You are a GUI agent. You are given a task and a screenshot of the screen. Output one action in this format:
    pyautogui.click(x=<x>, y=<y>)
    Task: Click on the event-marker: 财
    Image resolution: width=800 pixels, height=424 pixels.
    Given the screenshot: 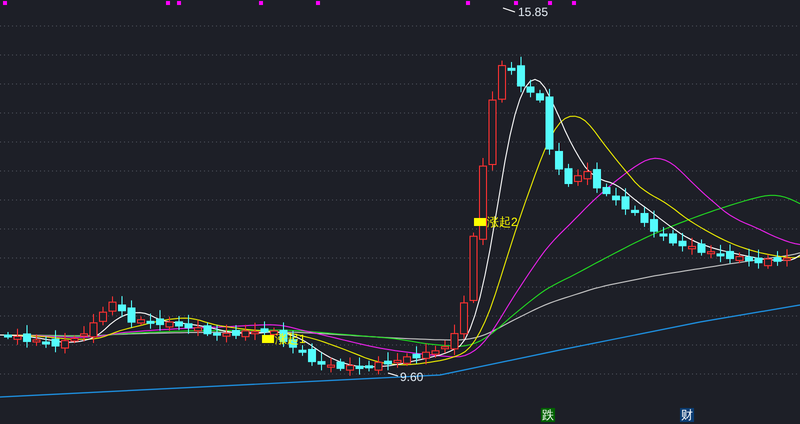 What is the action you would take?
    pyautogui.click(x=687, y=415)
    